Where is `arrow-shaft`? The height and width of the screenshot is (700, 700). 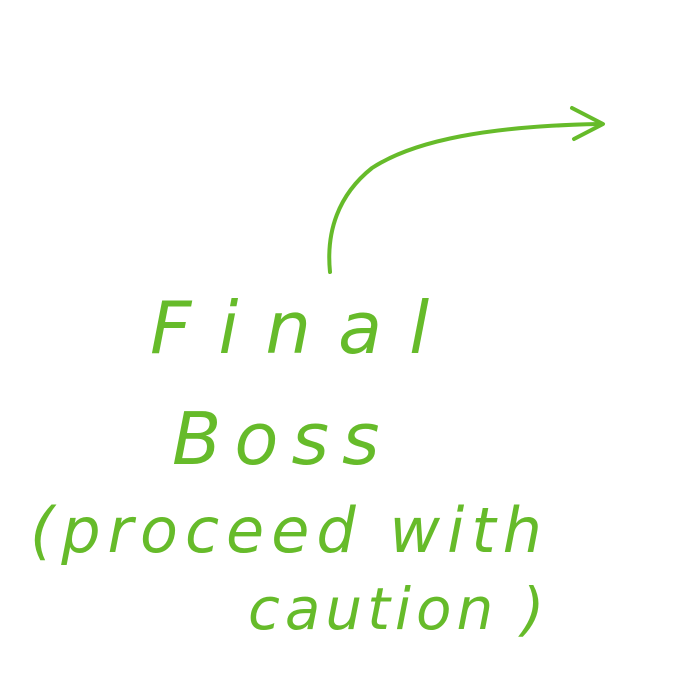 arrow-shaft is located at coordinates (464, 198).